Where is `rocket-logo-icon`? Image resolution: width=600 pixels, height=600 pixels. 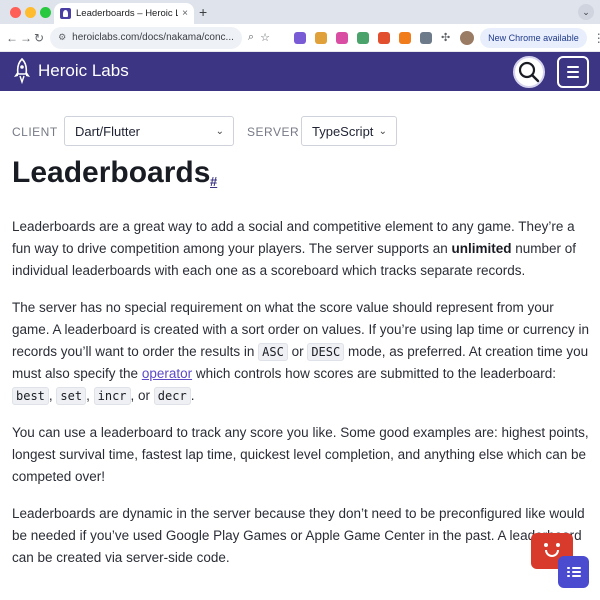 rocket-logo-icon is located at coordinates (22, 71).